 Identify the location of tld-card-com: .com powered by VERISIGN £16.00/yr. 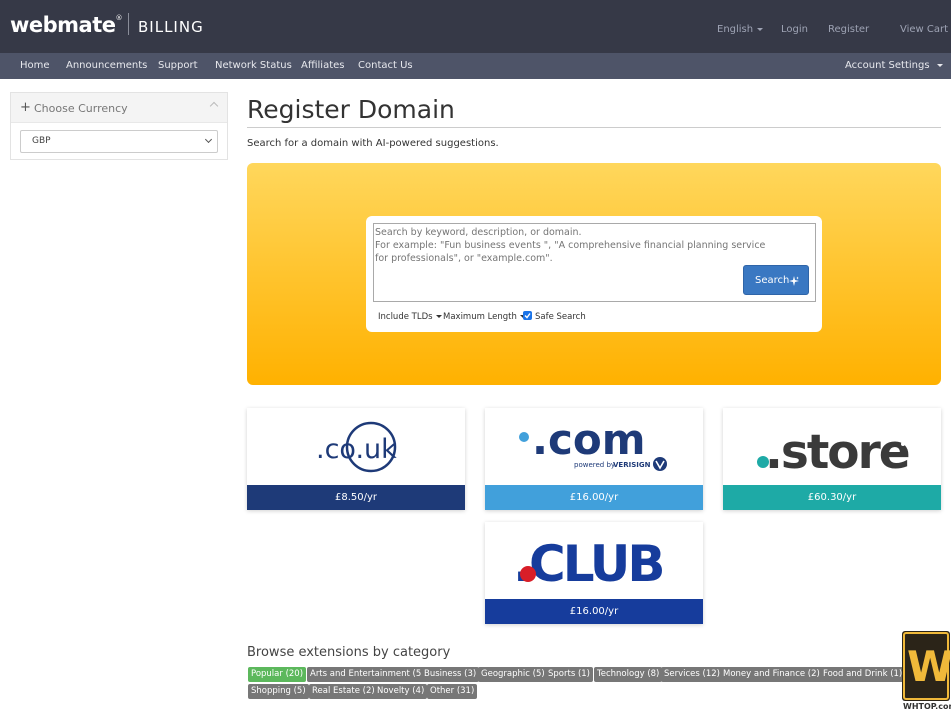
(594, 459).